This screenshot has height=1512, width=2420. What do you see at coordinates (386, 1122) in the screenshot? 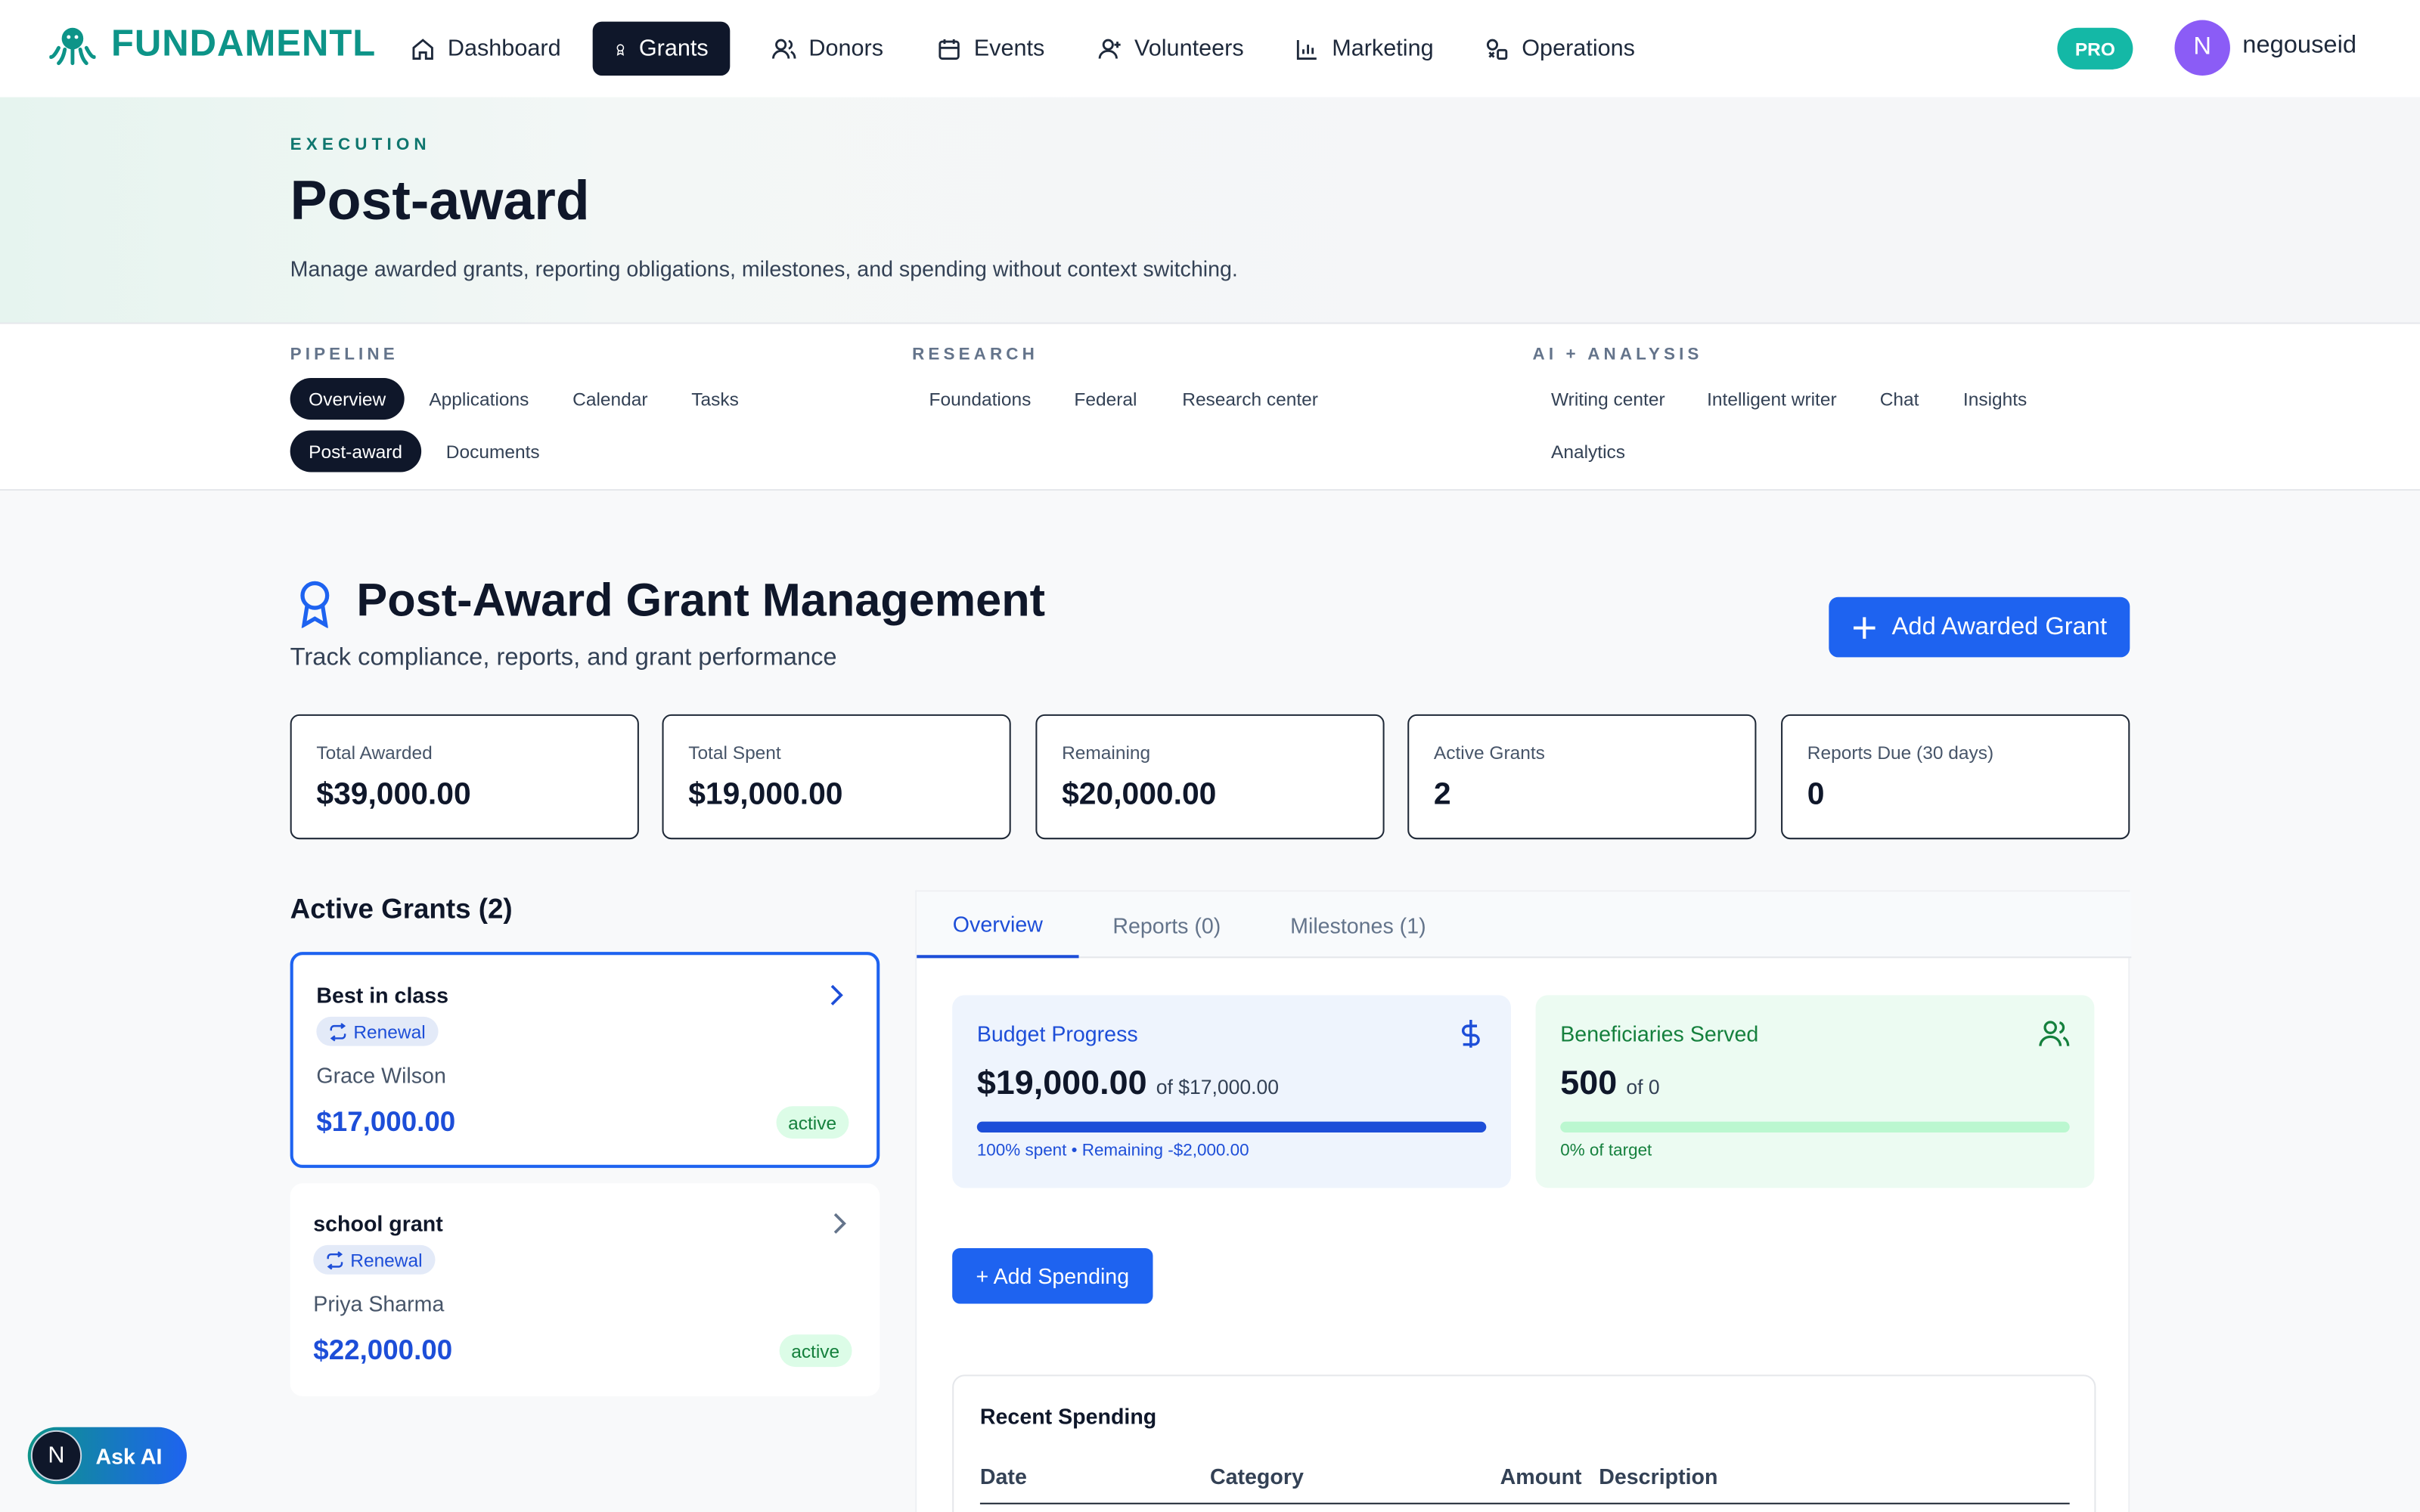
I see `grant-amount: $17,000.00` at bounding box center [386, 1122].